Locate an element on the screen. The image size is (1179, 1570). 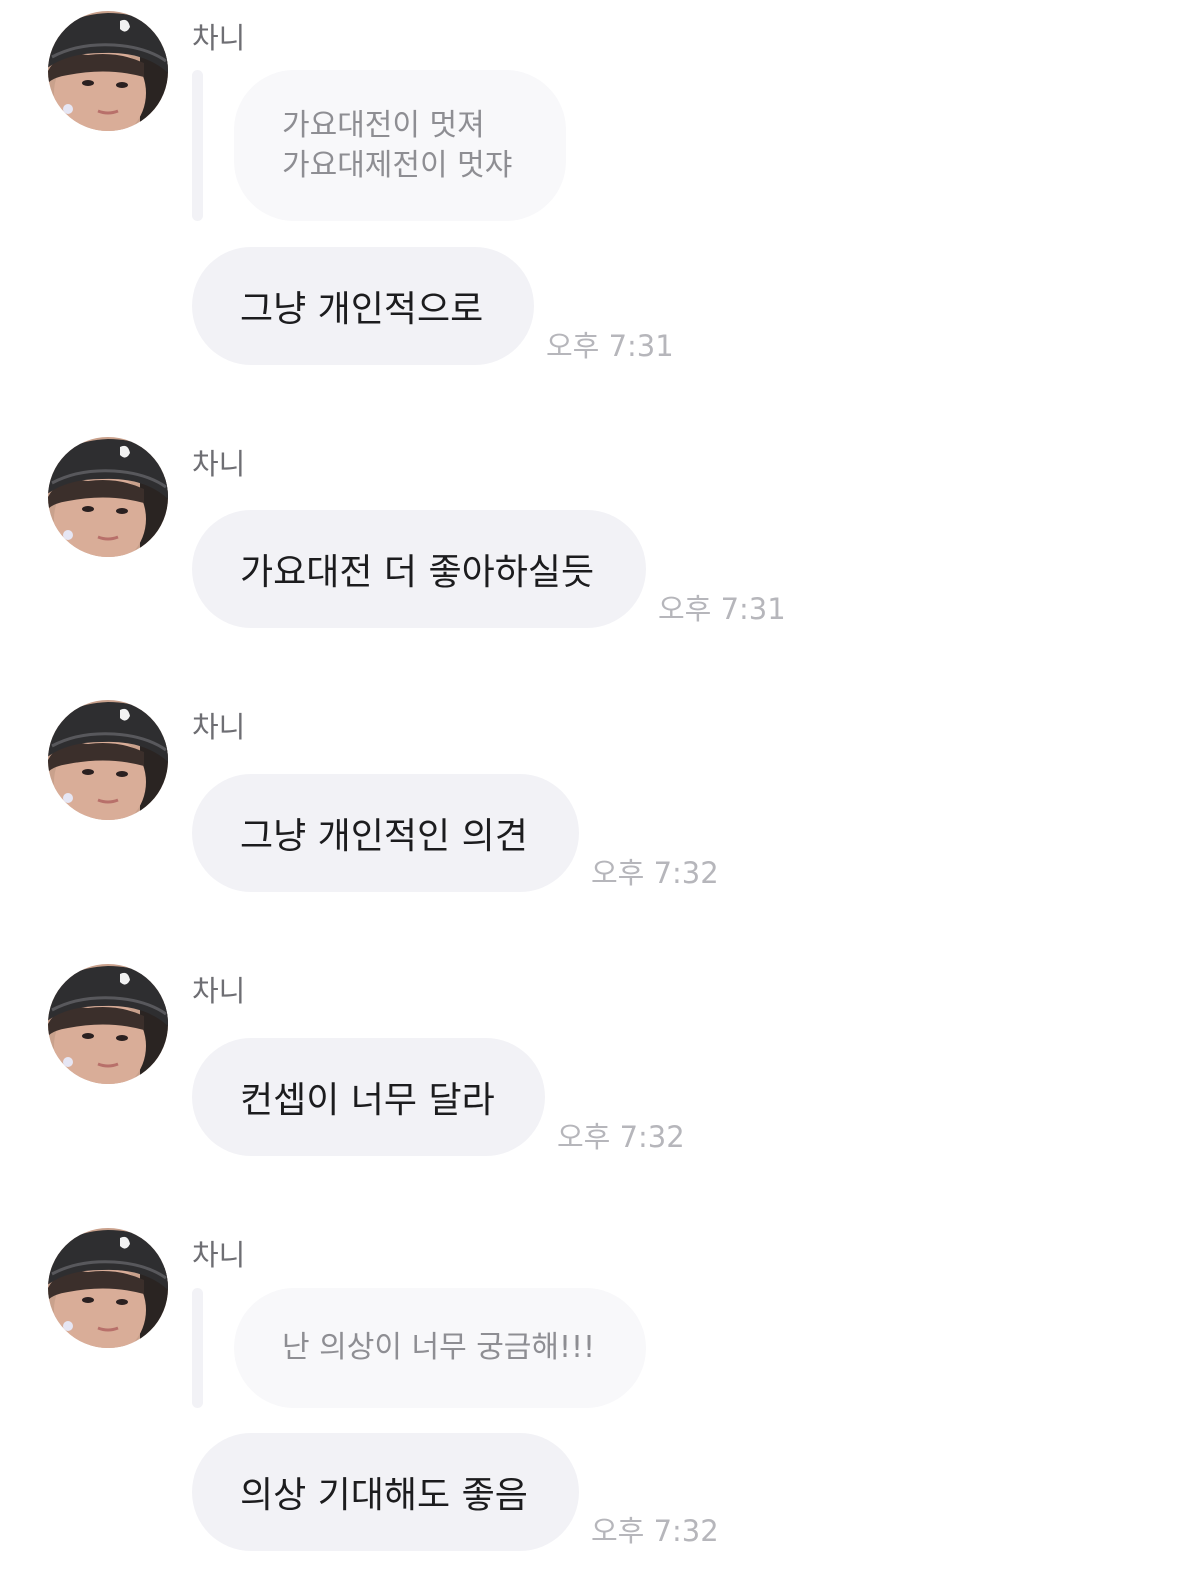
message-bubble: 가요대전 더 좋아하실듯 is located at coordinates (419, 569).